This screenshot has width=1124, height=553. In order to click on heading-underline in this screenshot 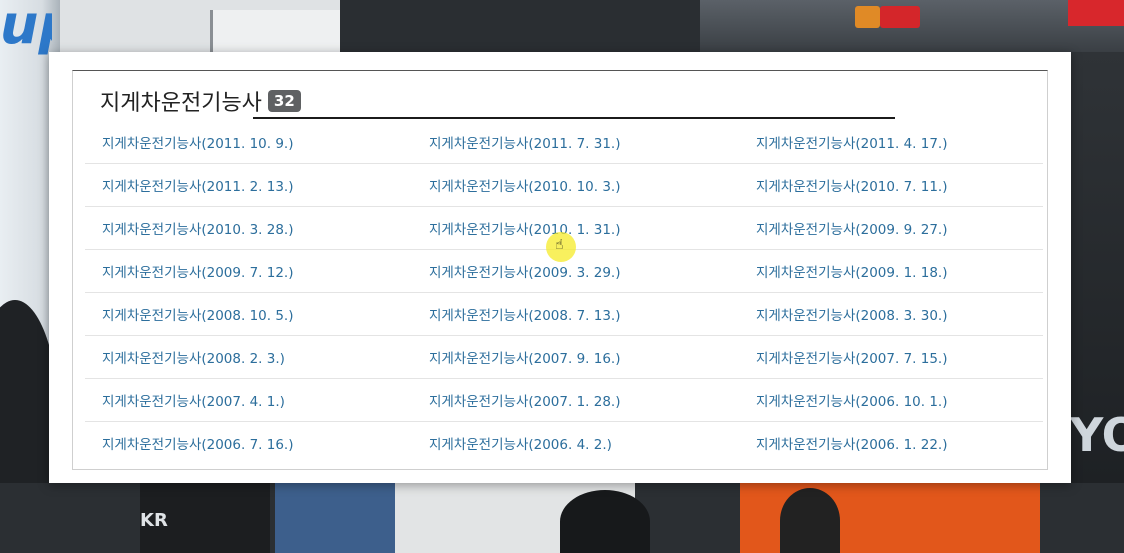, I will do `click(574, 118)`.